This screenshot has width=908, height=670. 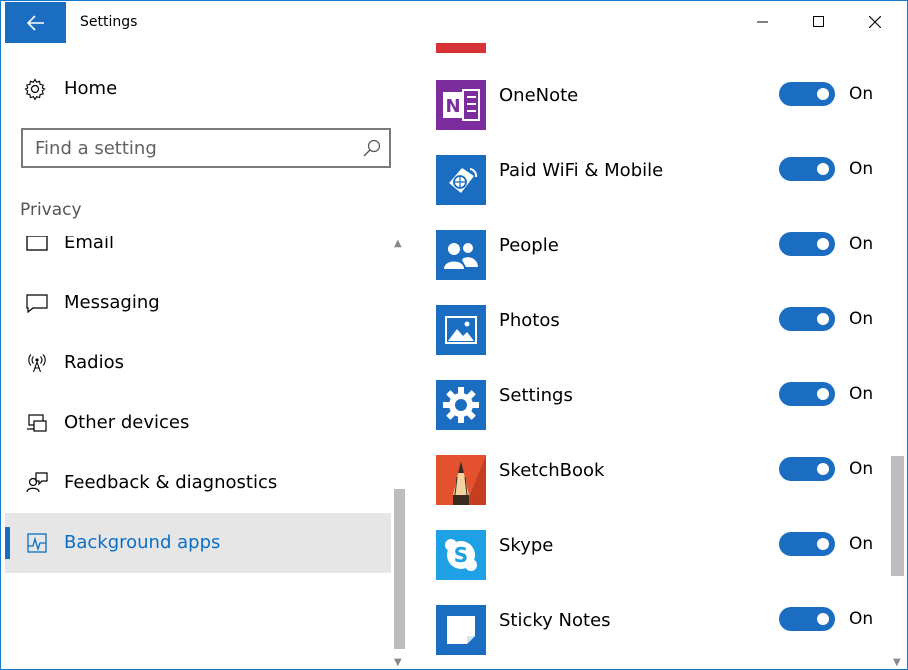 I want to click on people-toggle, so click(x=807, y=244).